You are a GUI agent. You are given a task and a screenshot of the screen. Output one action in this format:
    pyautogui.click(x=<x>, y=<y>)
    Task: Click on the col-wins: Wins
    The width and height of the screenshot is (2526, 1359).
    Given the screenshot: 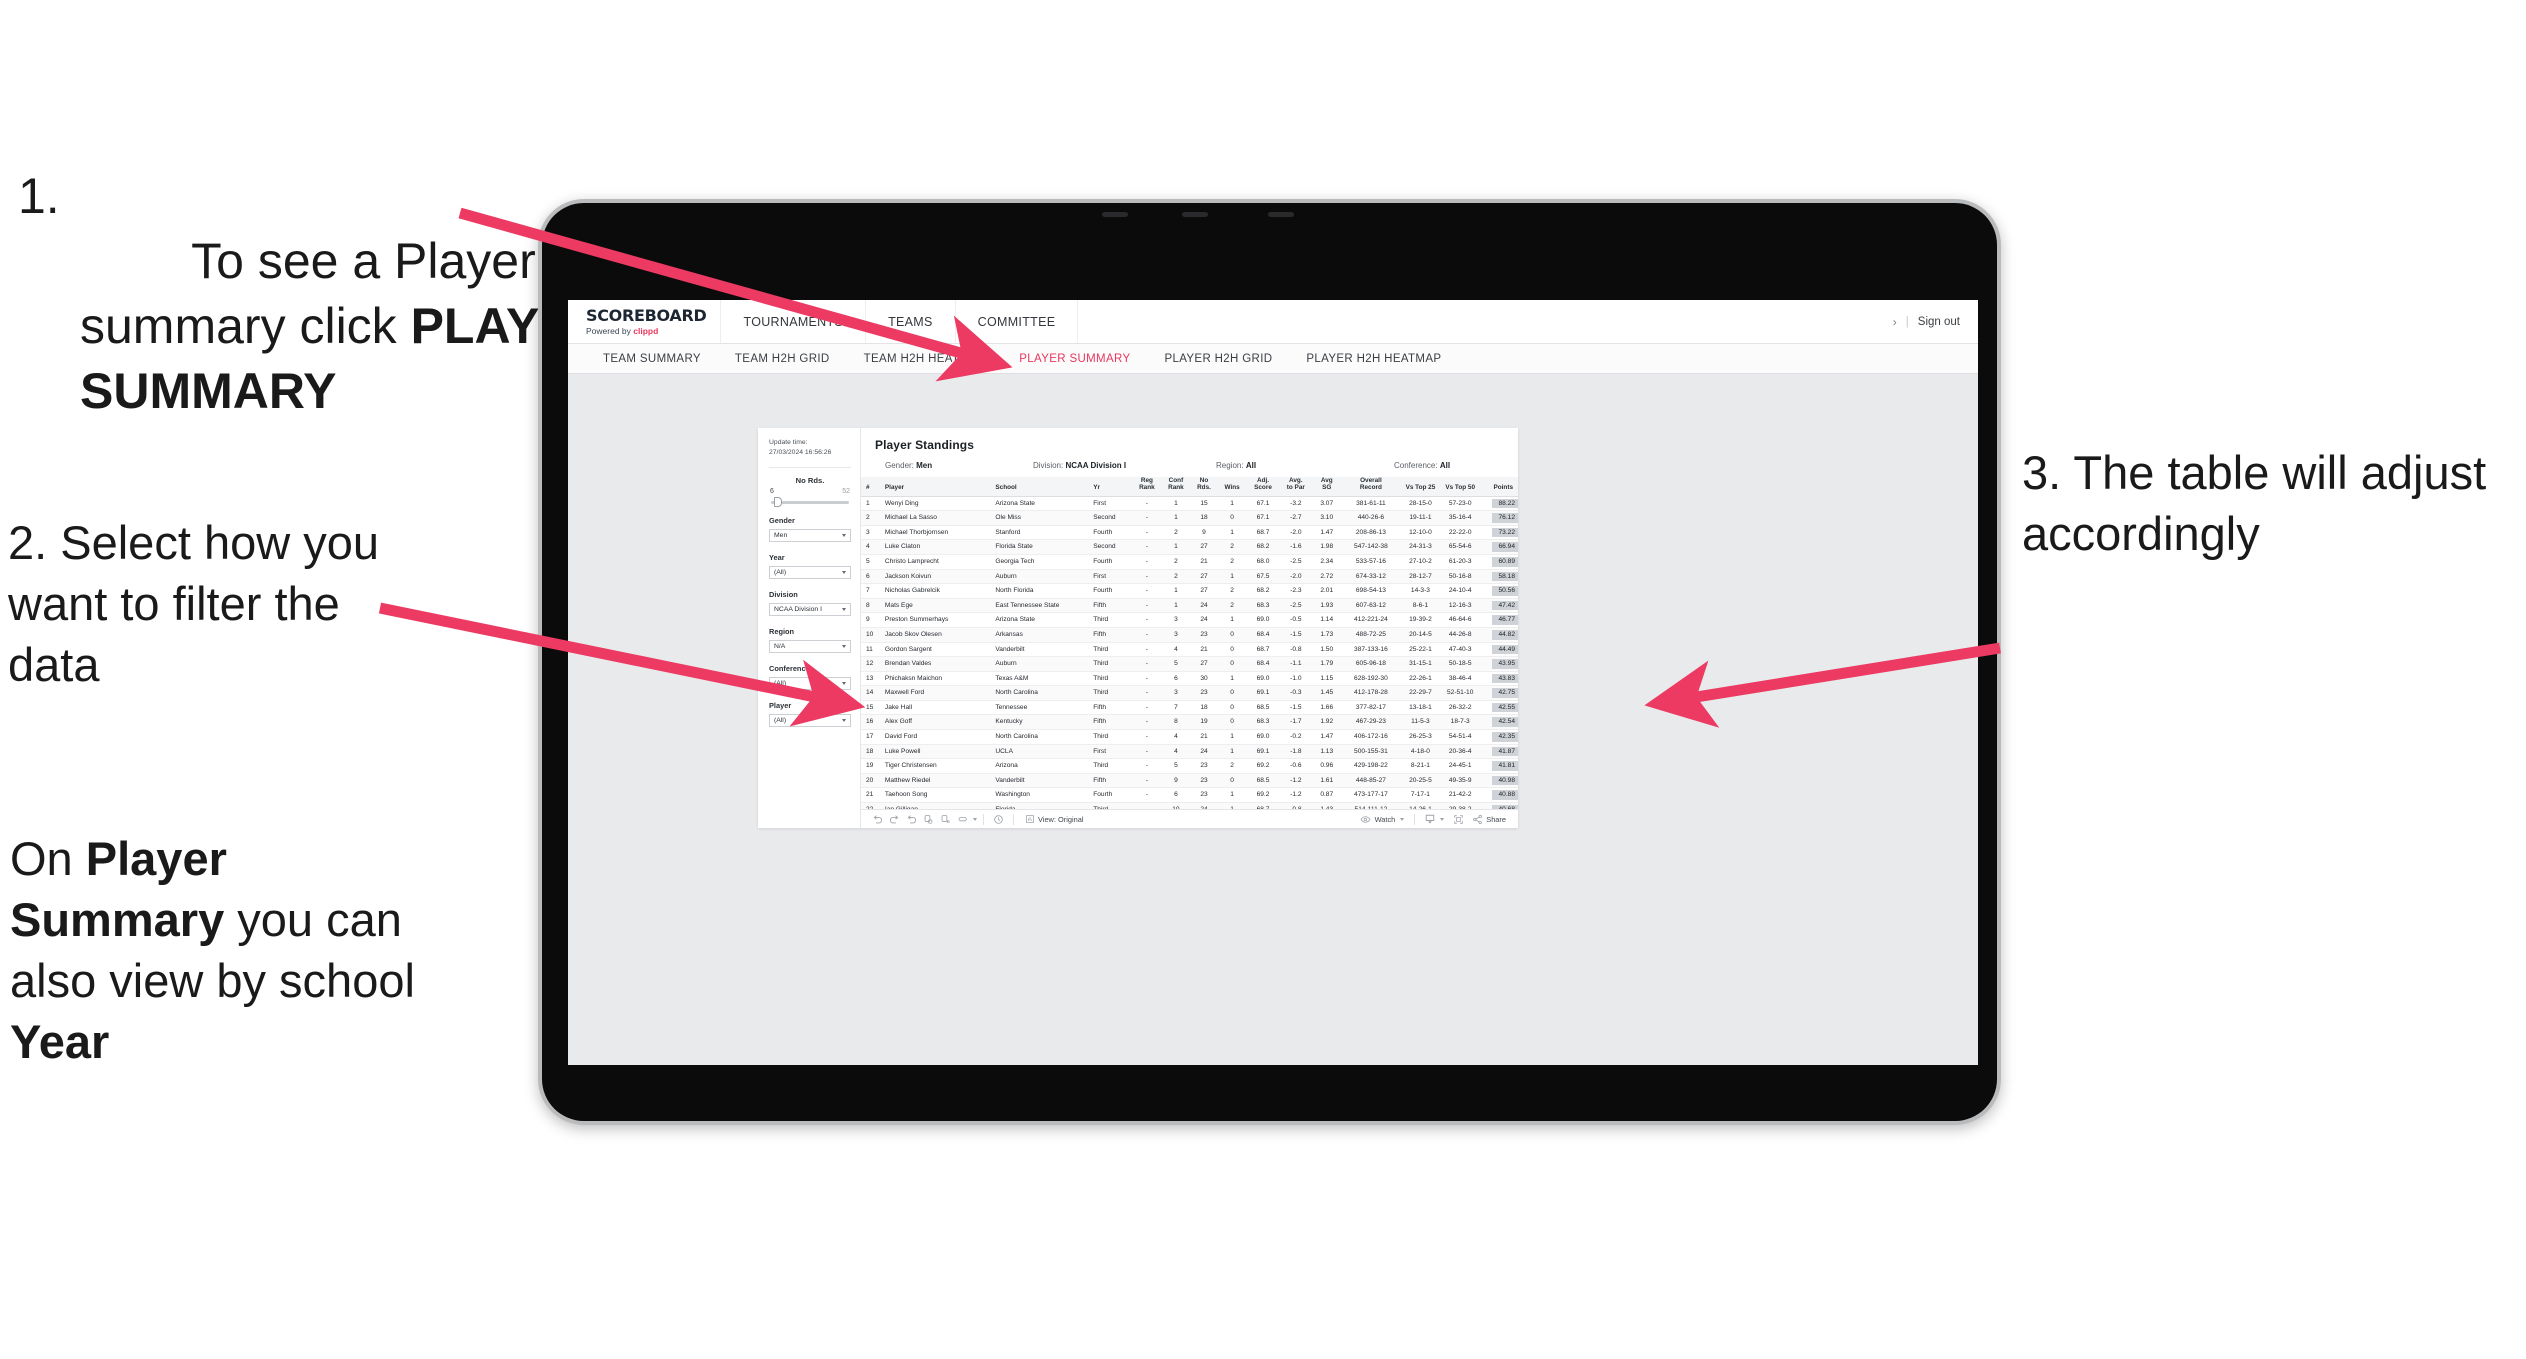 What is the action you would take?
    pyautogui.click(x=1232, y=487)
    